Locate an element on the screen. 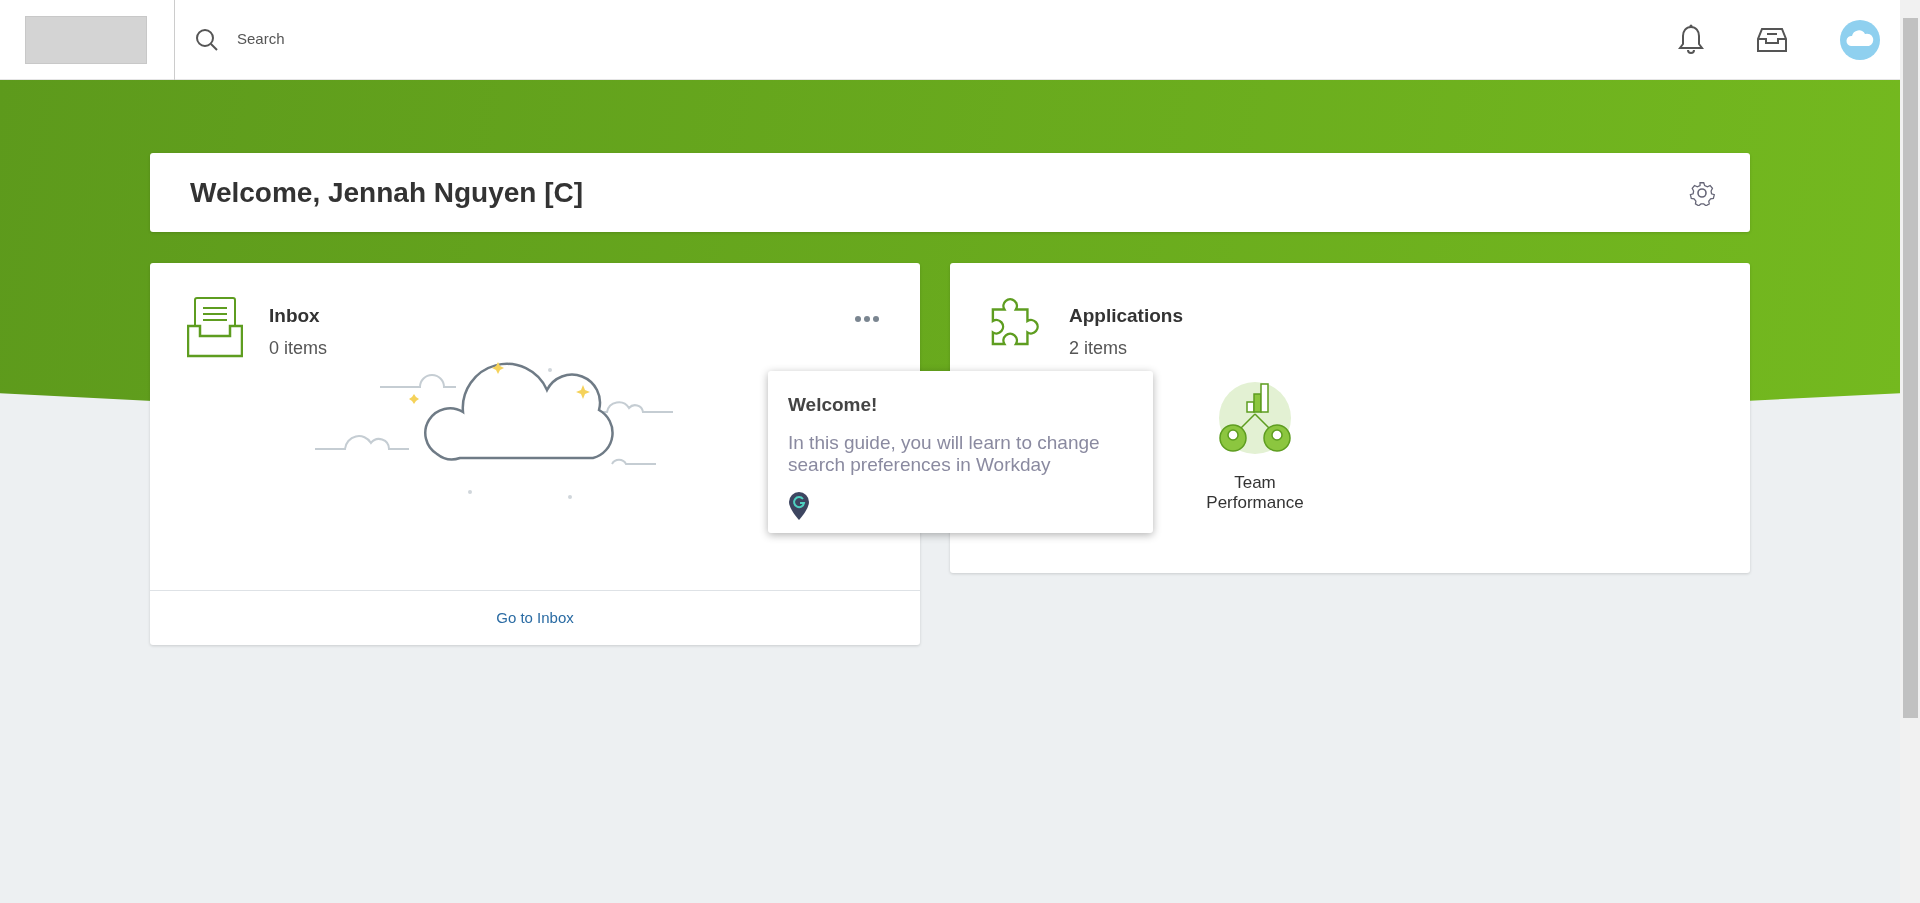 The height and width of the screenshot is (903, 1920). more-dots-icon is located at coordinates (867, 318).